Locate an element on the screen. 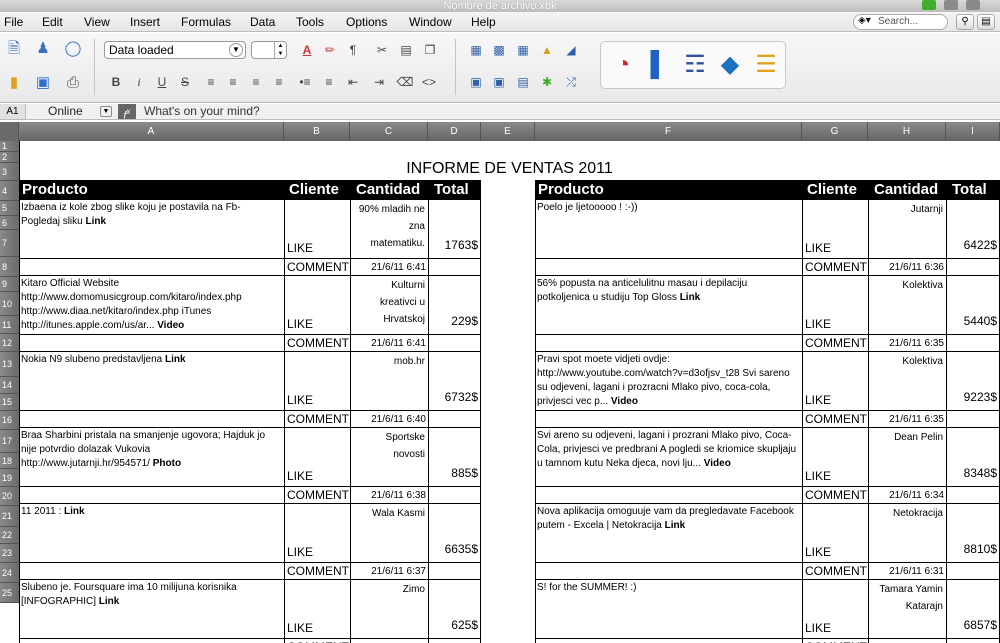  column-header-b: B is located at coordinates (317, 131).